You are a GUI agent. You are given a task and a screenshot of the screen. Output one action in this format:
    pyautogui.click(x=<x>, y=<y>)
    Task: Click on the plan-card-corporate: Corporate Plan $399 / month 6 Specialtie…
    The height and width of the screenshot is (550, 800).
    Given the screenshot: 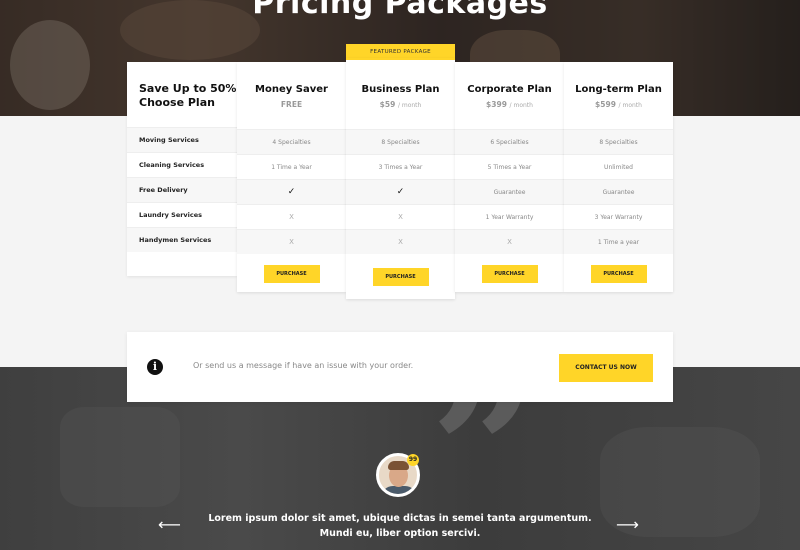 What is the action you would take?
    pyautogui.click(x=509, y=177)
    